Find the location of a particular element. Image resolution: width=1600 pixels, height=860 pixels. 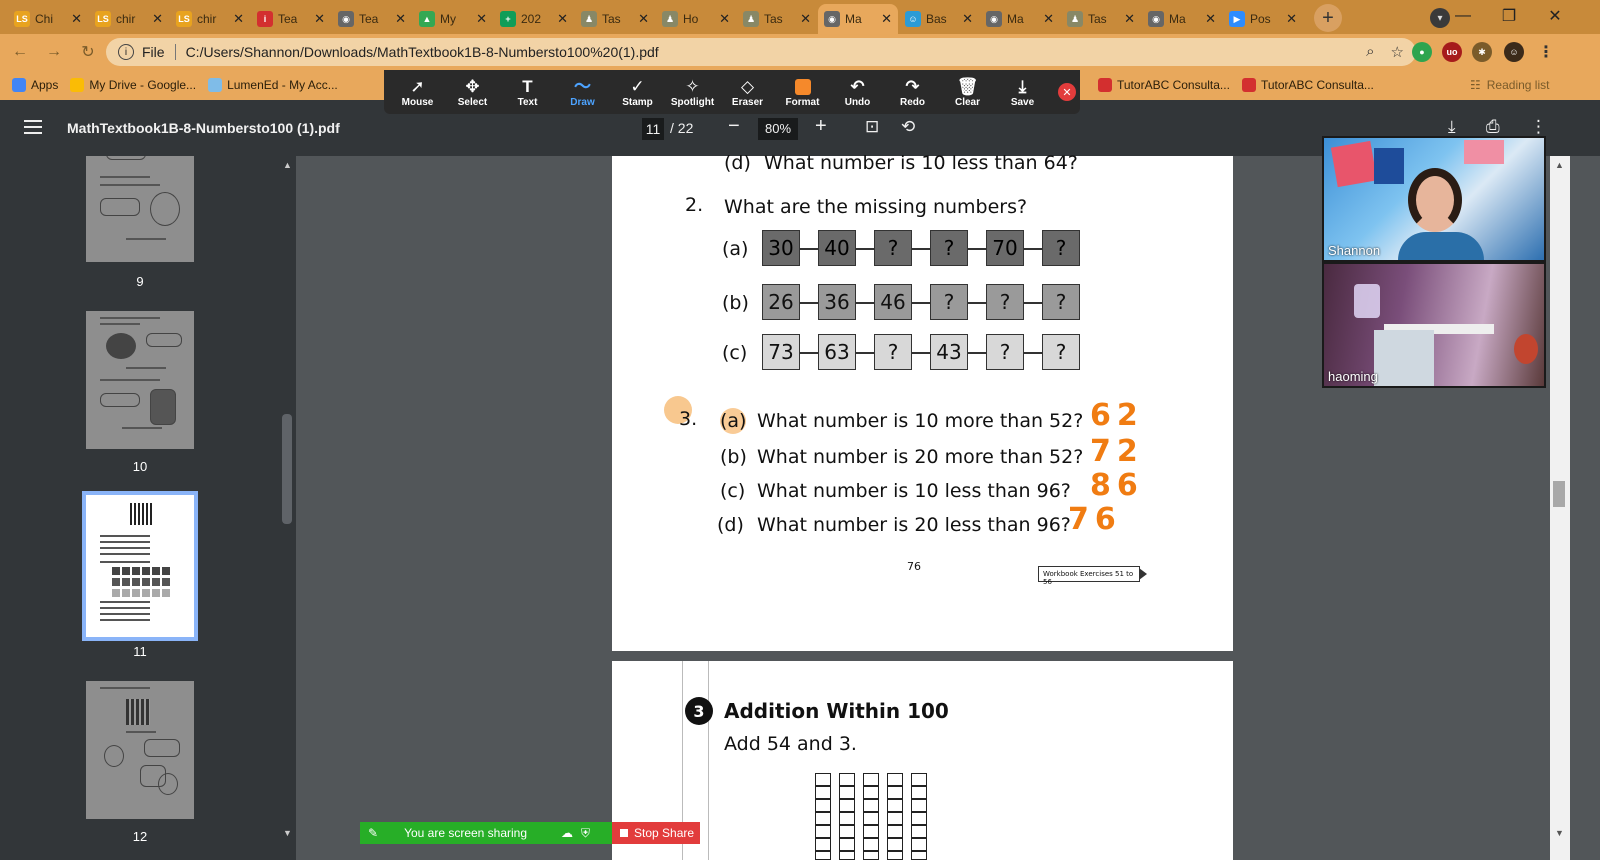

browser-tab: LS Chi ✕ is located at coordinates (48, 19).